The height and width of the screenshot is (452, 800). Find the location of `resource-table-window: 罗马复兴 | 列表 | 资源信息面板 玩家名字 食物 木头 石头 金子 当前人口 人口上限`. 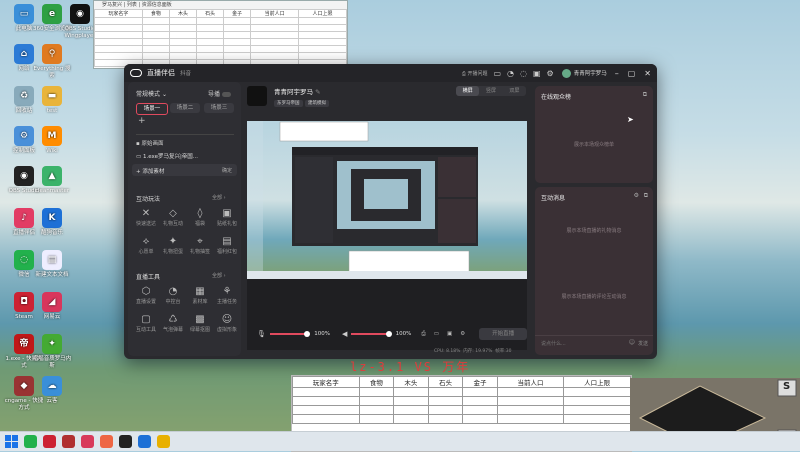

resource-table-window: 罗马复兴 | 列表 | 资源信息面板 玩家名字 食物 木头 石头 金子 当前人口 人口上限 is located at coordinates (220, 34).